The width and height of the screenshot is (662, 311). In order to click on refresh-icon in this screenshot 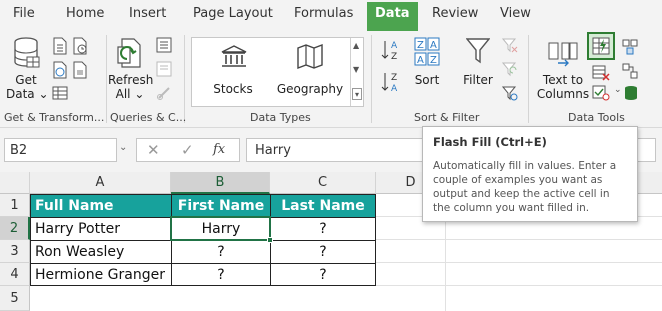, I will do `click(129, 53)`.